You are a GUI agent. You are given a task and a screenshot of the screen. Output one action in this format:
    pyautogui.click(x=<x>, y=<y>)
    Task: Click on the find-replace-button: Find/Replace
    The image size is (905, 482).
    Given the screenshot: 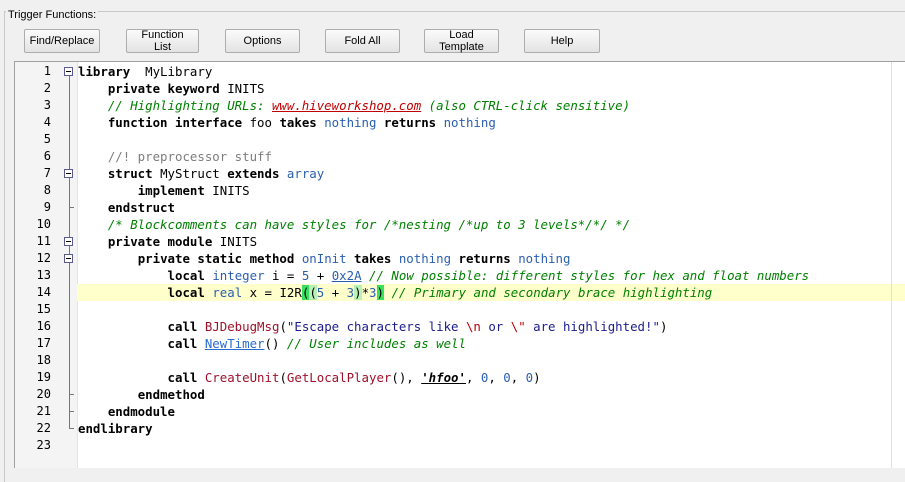 What is the action you would take?
    pyautogui.click(x=62, y=41)
    